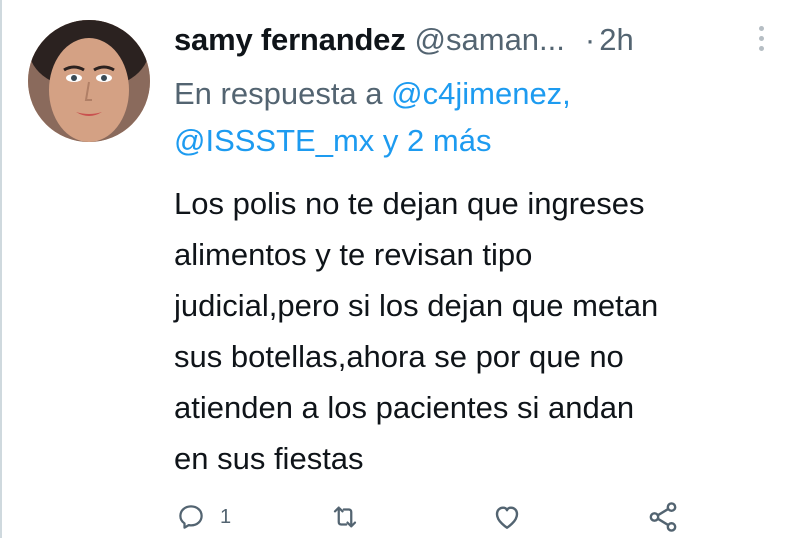  What do you see at coordinates (290, 40) in the screenshot?
I see `display-name: samy fernandez` at bounding box center [290, 40].